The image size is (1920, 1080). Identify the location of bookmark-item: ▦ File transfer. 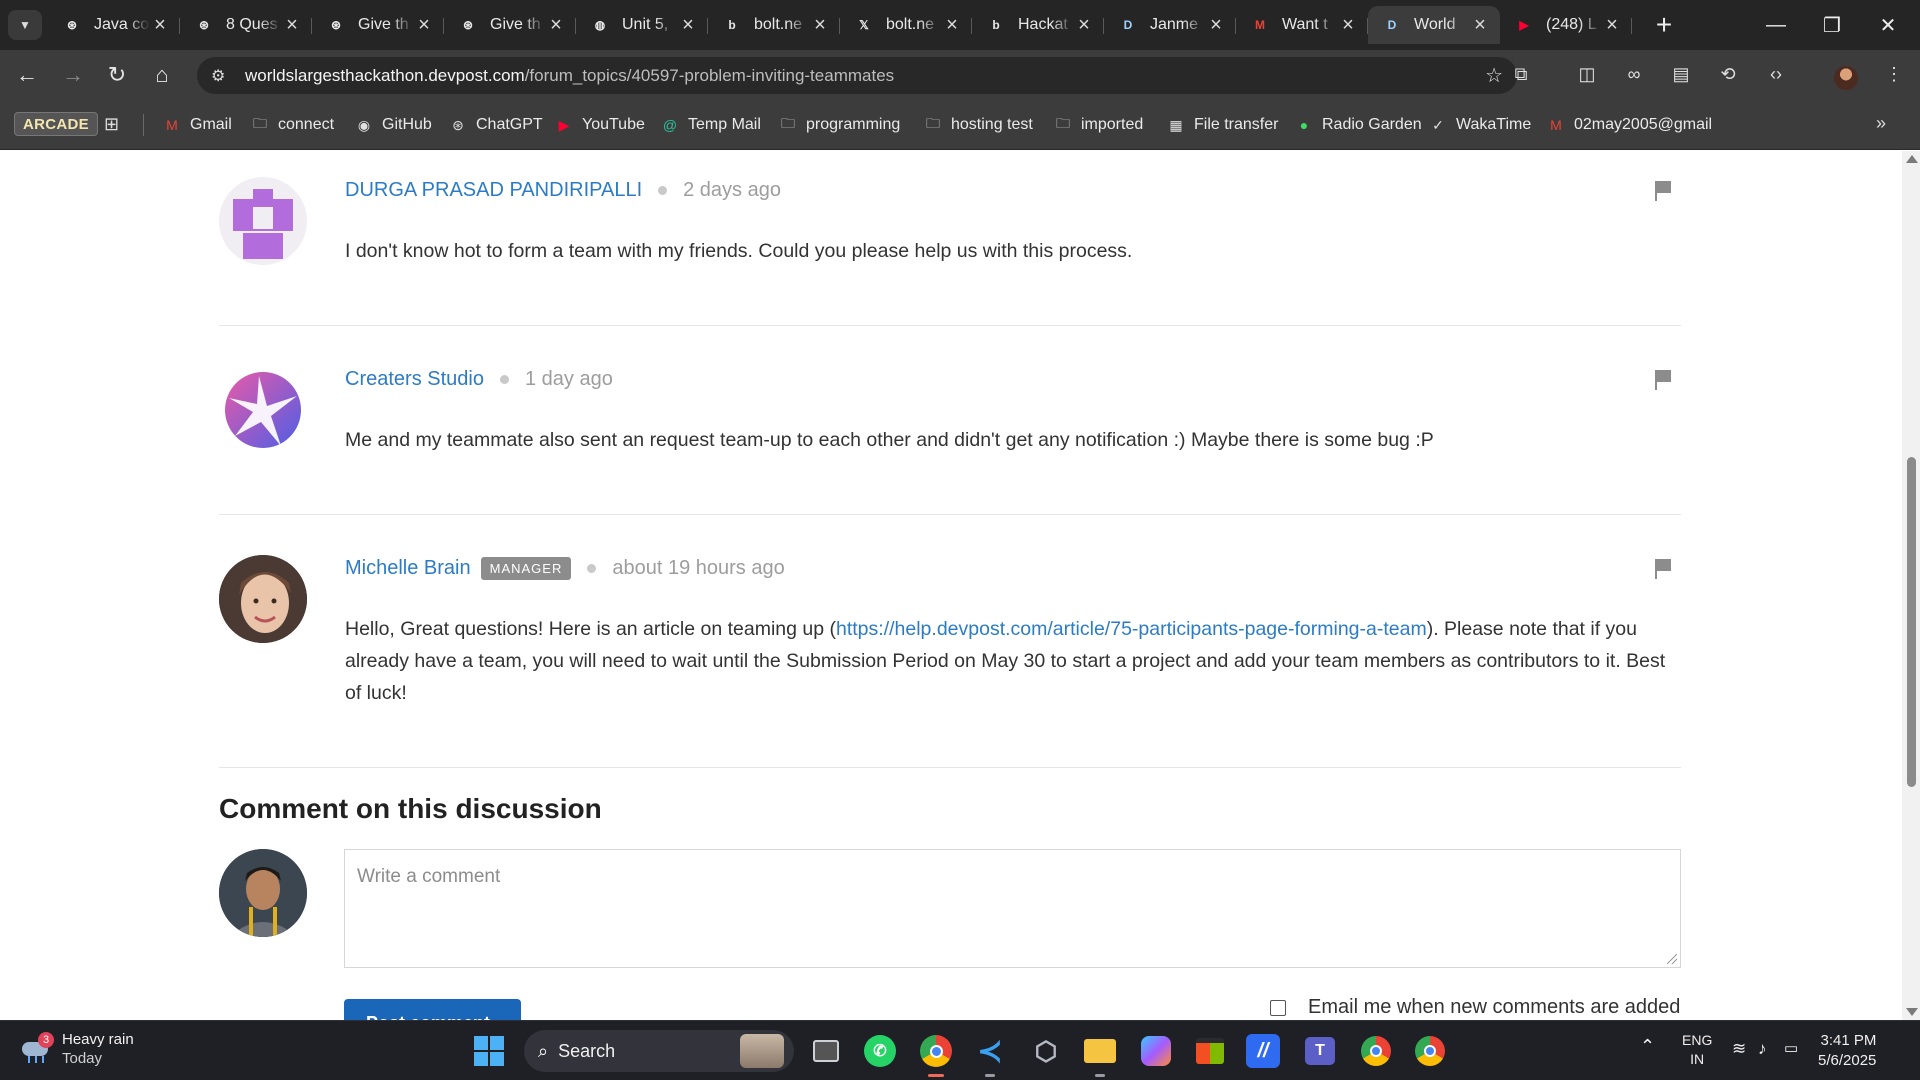
(1222, 125).